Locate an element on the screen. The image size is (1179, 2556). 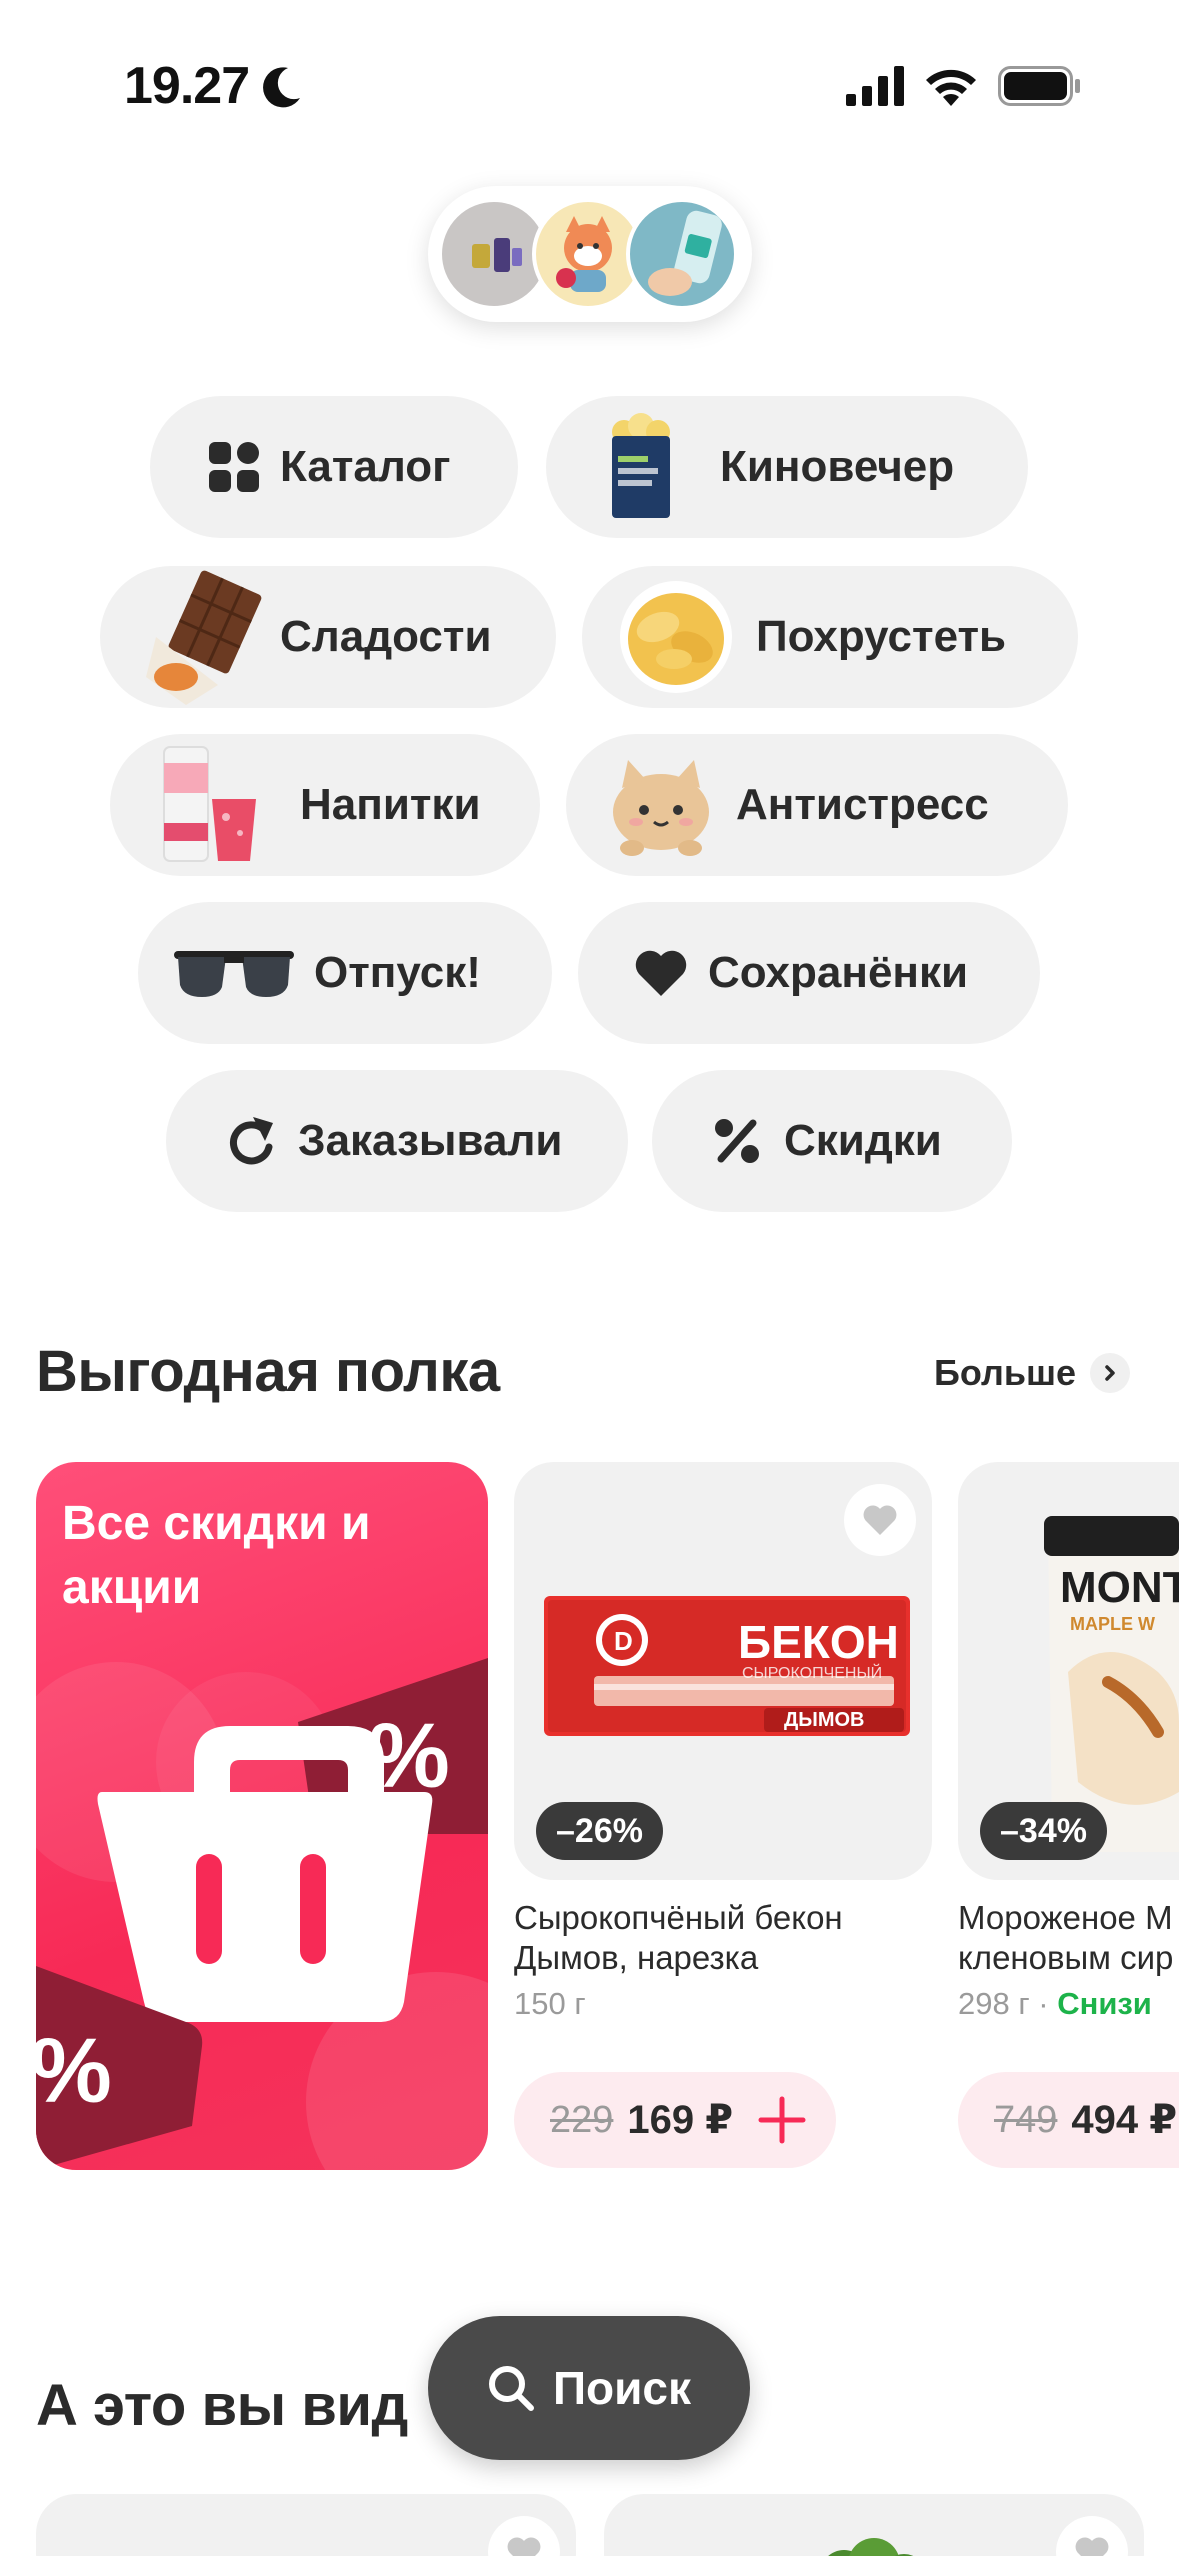
category-label: Сладости is located at coordinates (386, 636).